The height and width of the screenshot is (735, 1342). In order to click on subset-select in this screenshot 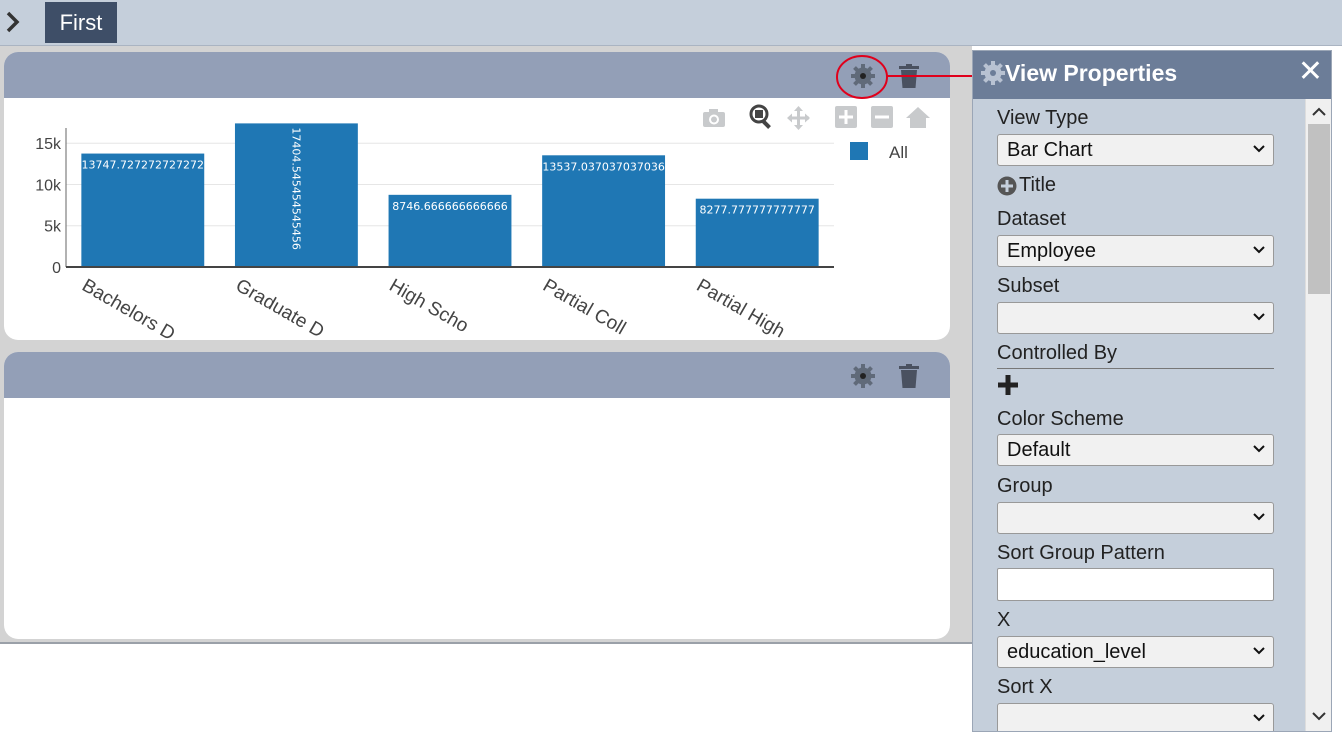, I will do `click(1135, 318)`.